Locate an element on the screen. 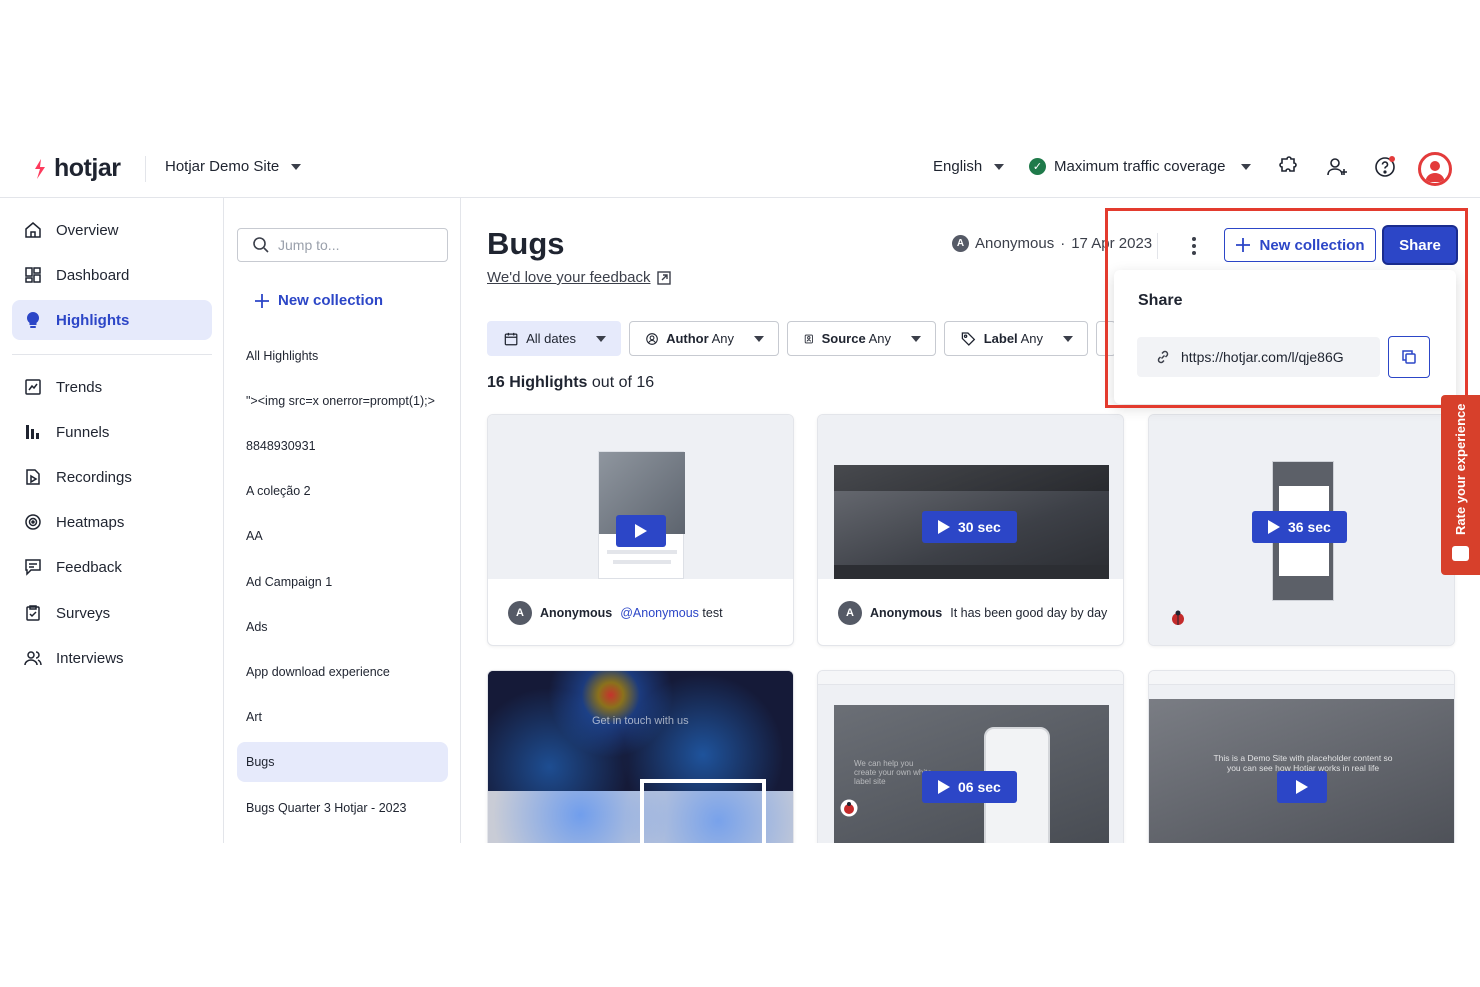  nav-label: Overview is located at coordinates (87, 230).